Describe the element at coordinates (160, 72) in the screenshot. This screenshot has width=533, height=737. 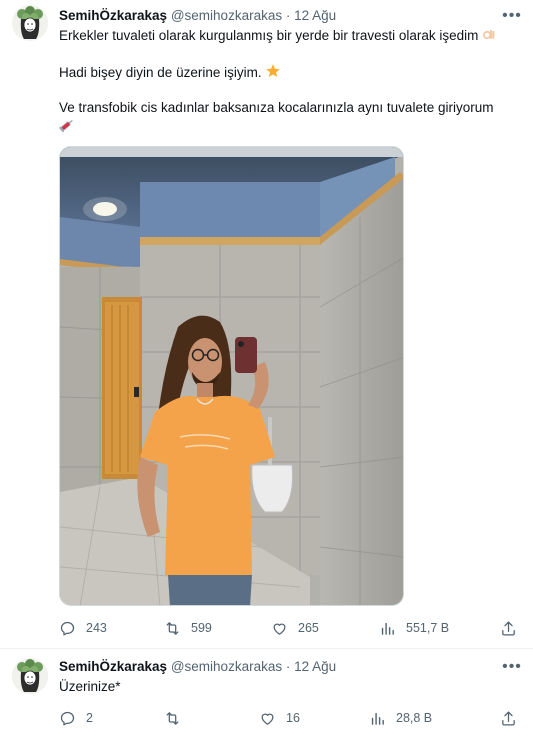
I see `tweet-text: Hadi bişey diyin de üzerine işiyim.` at that location.